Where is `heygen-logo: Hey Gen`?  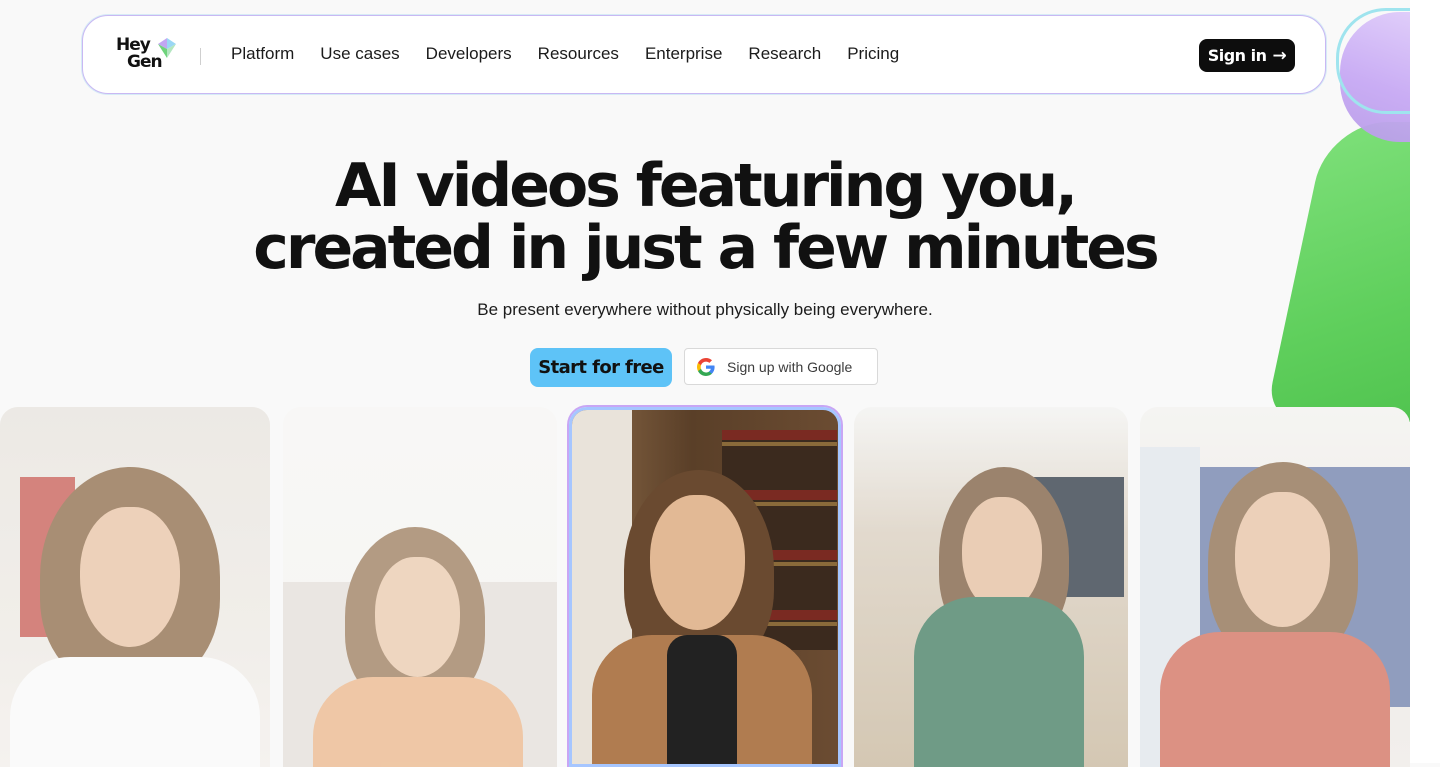
heygen-logo: Hey Gen is located at coordinates (146, 56).